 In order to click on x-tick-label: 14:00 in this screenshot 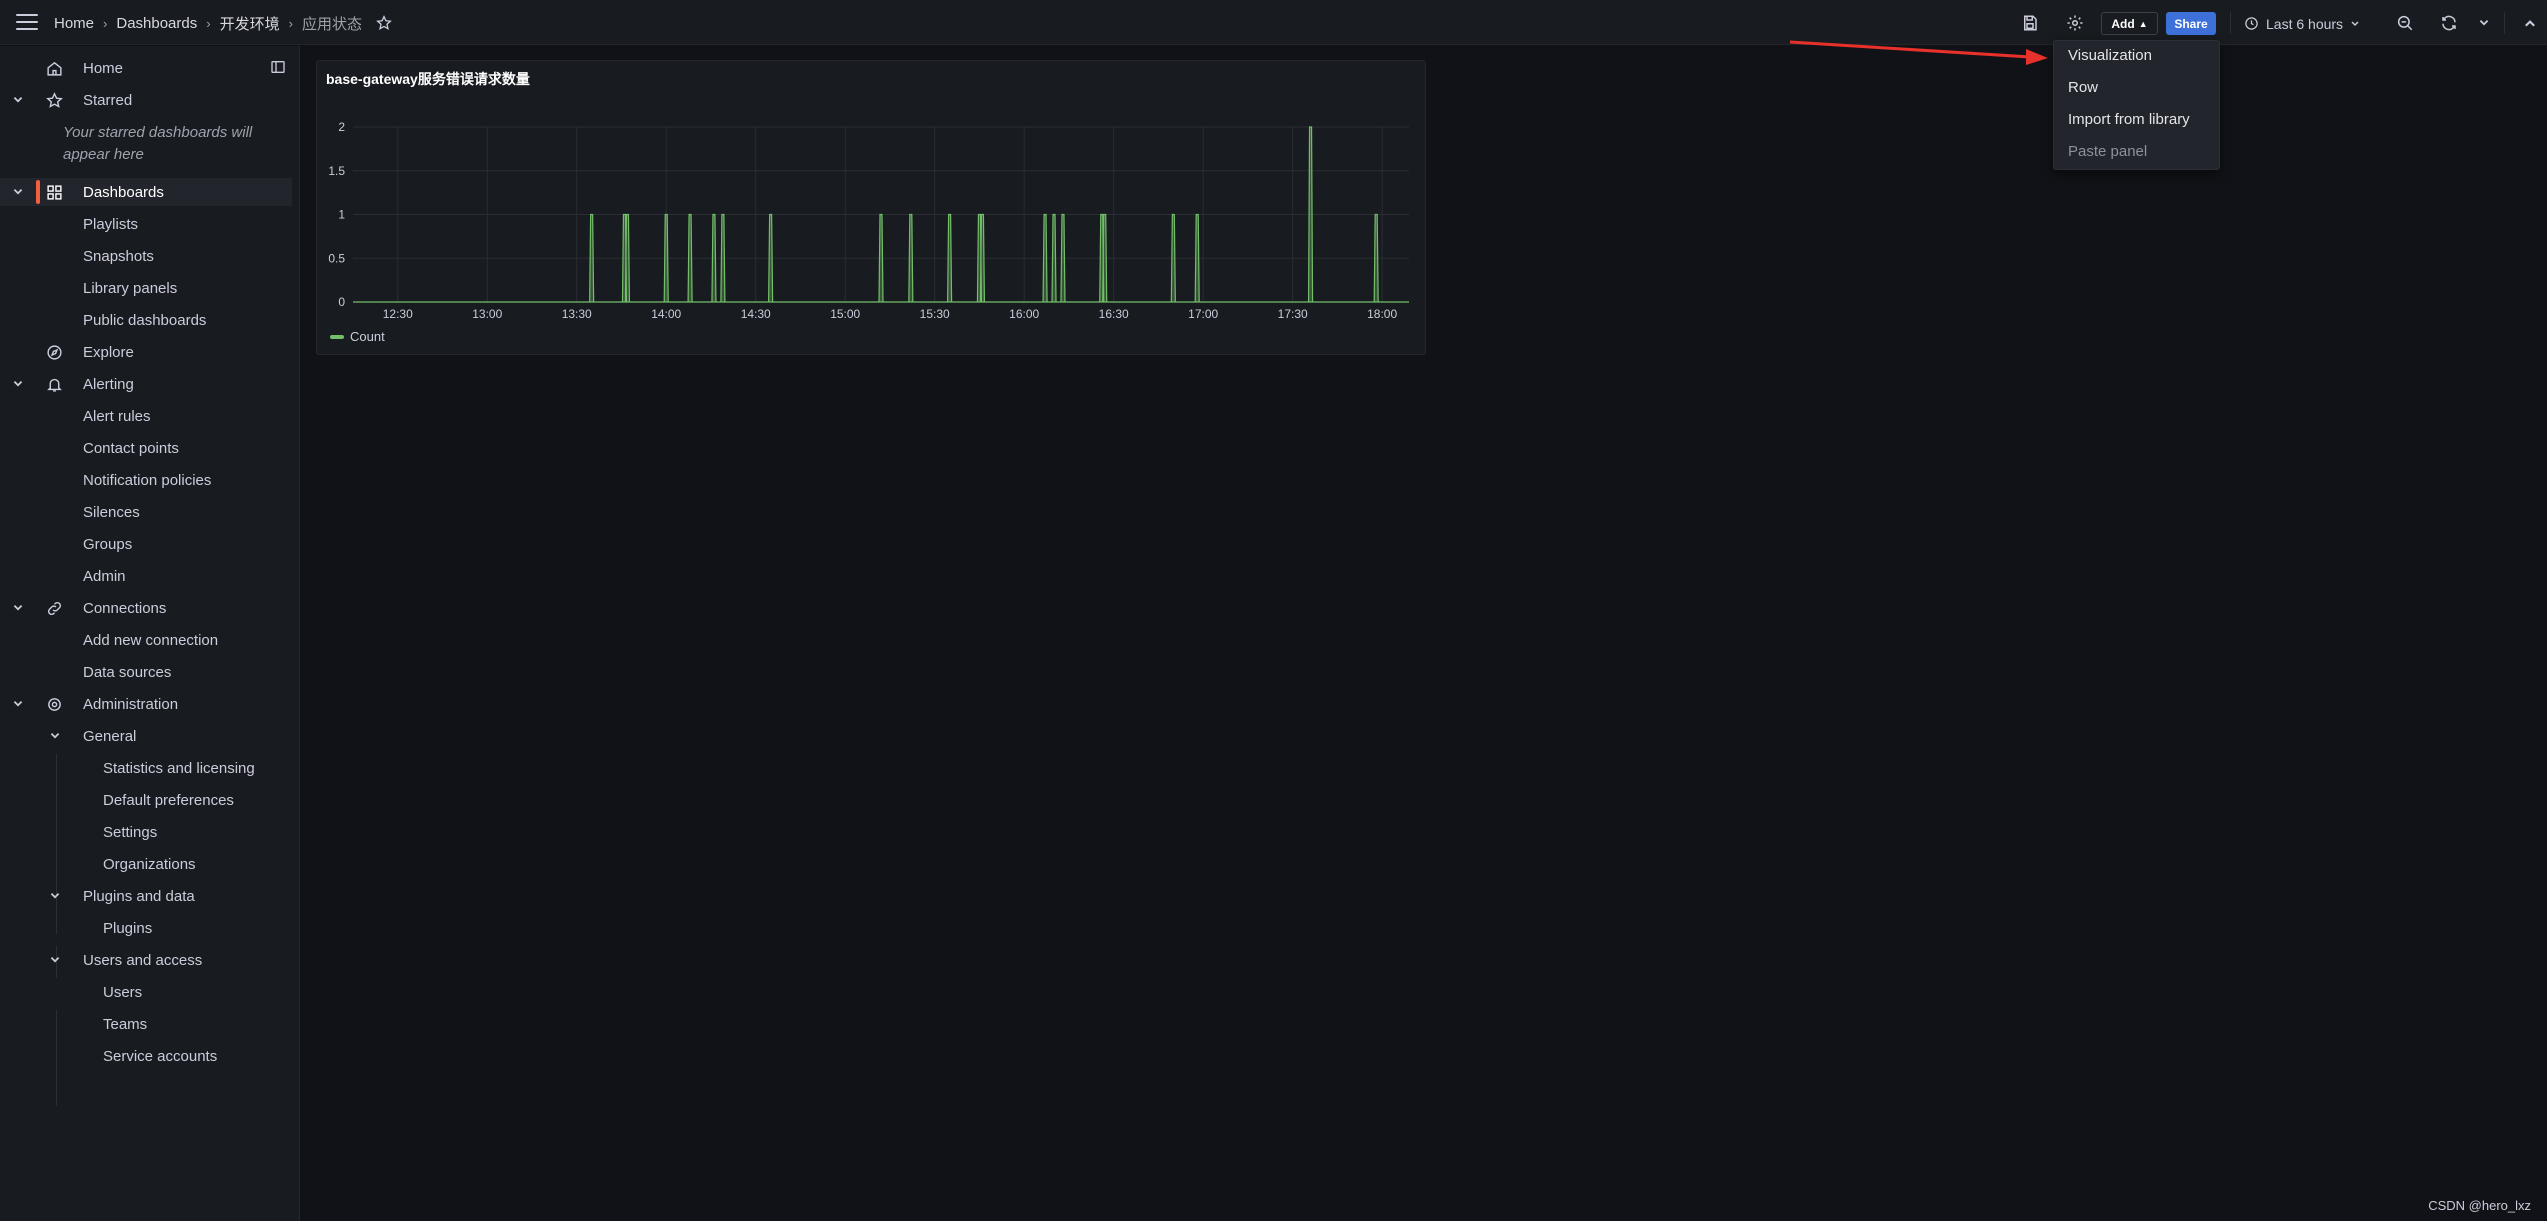, I will do `click(666, 314)`.